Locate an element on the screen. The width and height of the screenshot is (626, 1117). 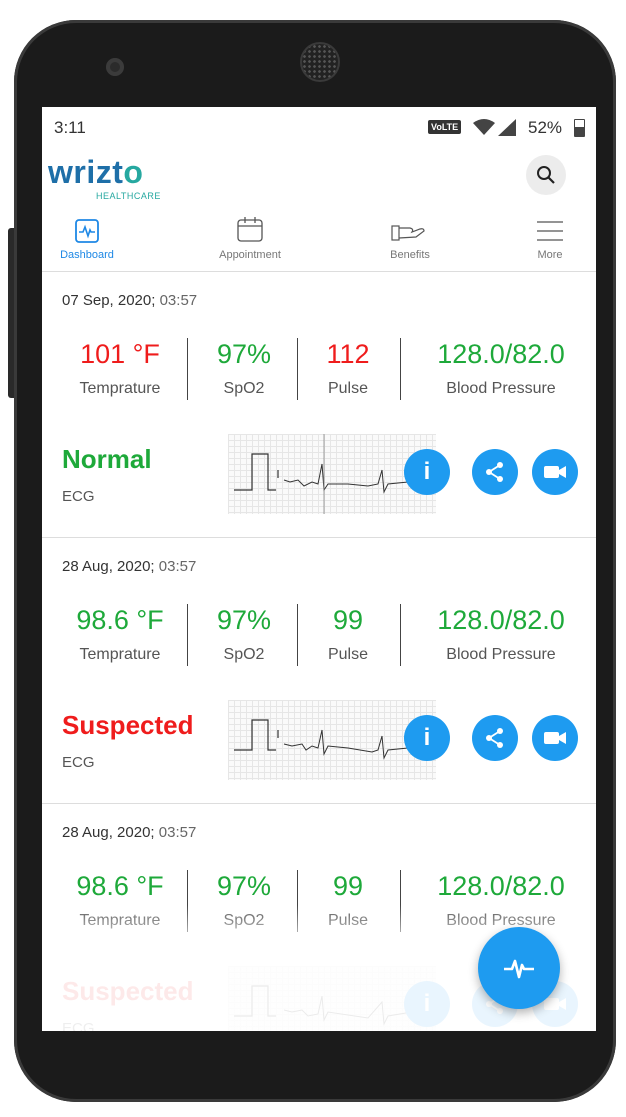
tab-benefits-label: Benefits is located at coordinates (410, 255).